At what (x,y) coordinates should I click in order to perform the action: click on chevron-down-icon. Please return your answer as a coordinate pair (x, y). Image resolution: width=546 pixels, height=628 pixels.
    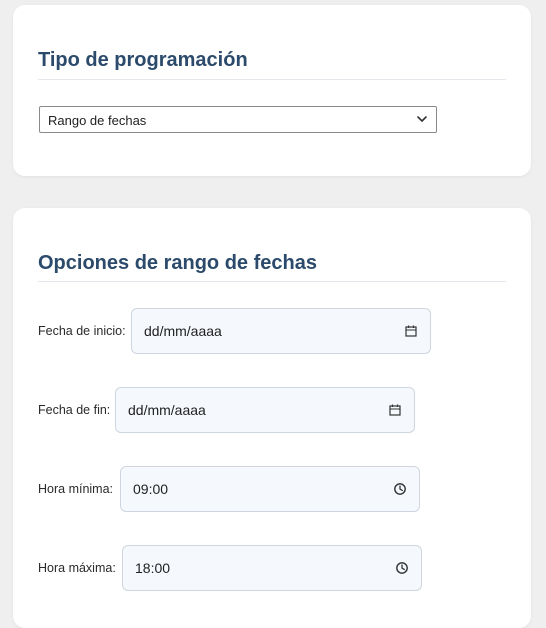
    Looking at the image, I should click on (422, 119).